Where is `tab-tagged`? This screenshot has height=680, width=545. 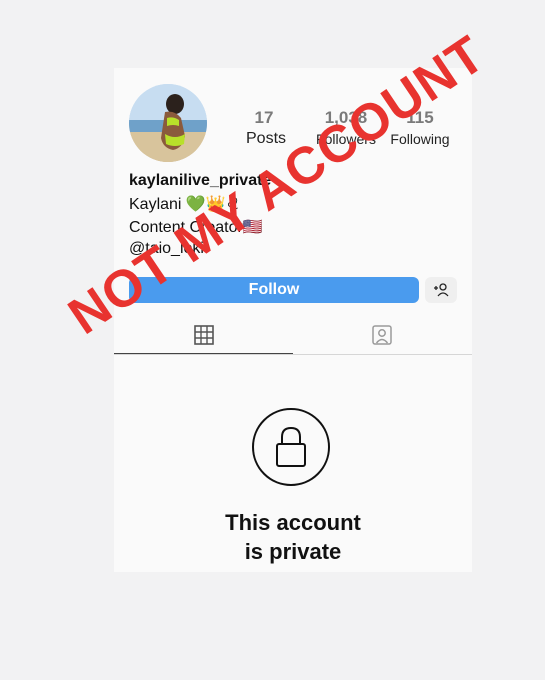 tab-tagged is located at coordinates (382, 335).